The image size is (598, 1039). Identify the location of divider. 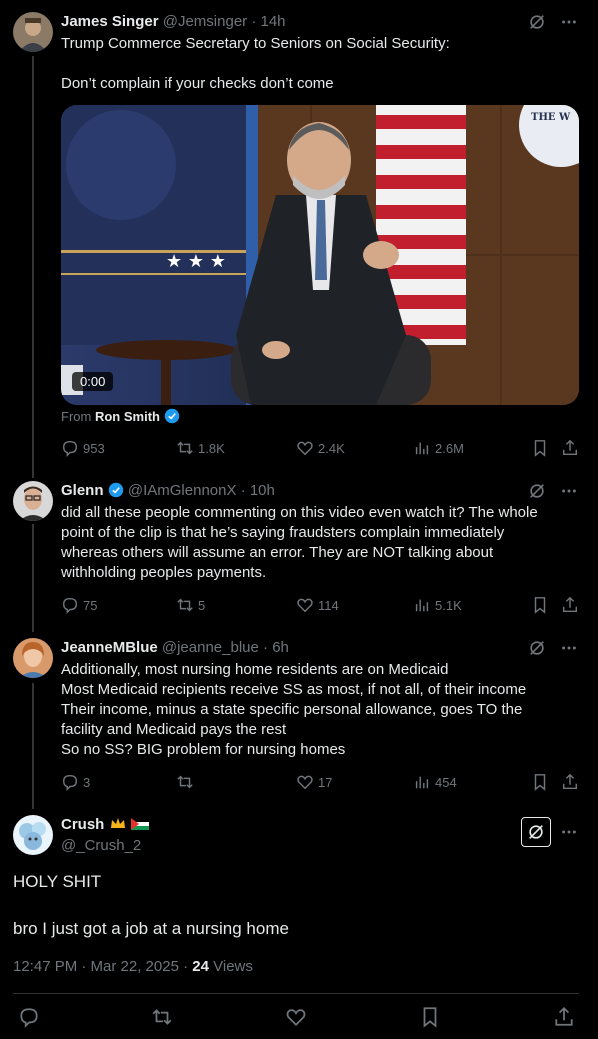
(296, 993).